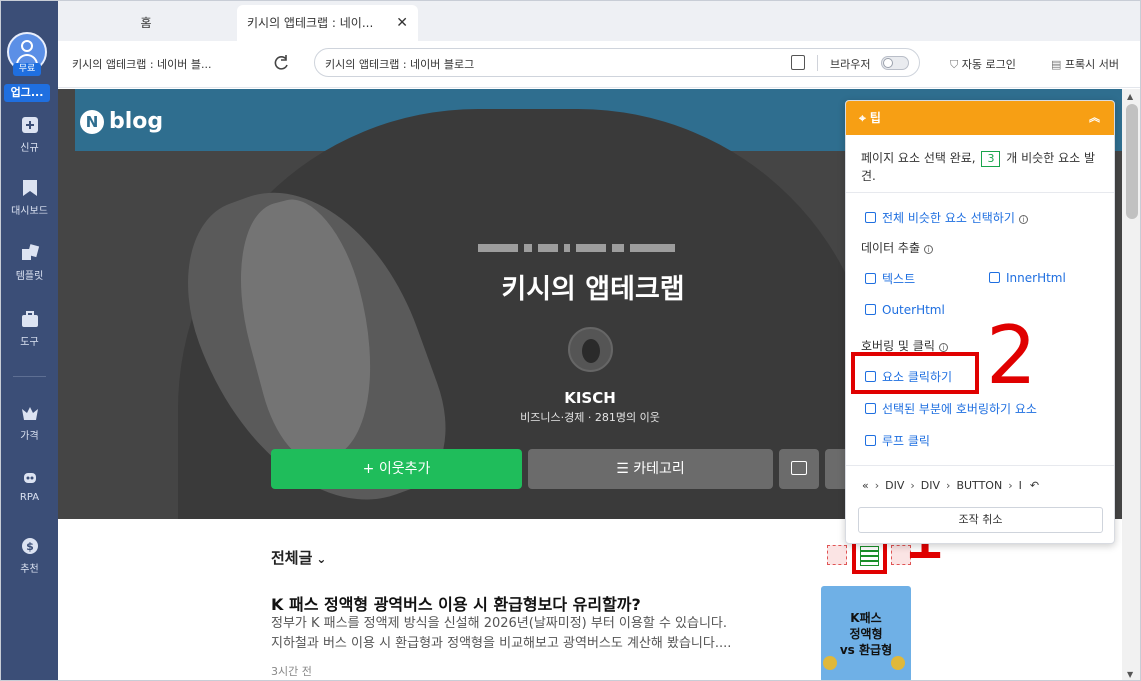 The height and width of the screenshot is (681, 1141). I want to click on cancel-operation-button: 조작 취소, so click(980, 520).